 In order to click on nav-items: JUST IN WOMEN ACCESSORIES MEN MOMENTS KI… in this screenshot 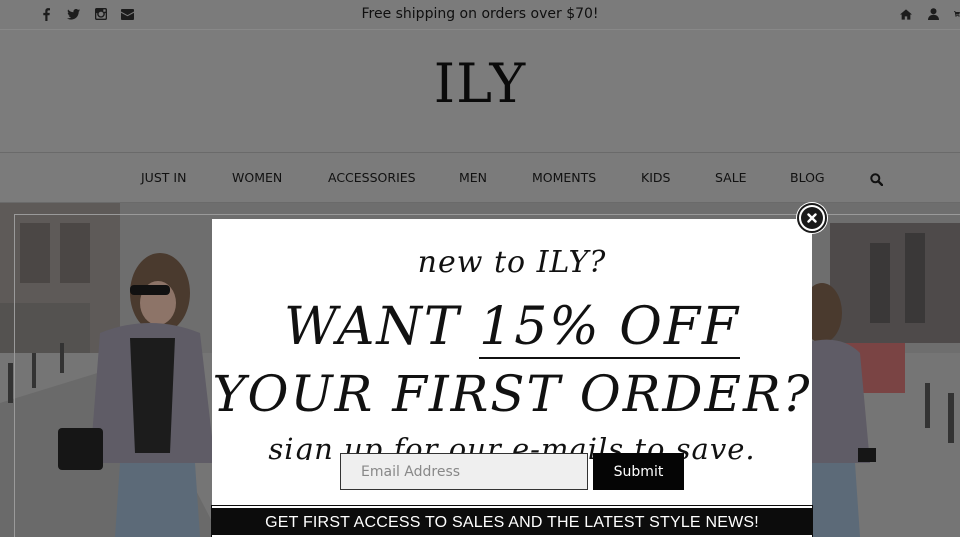, I will do `click(480, 179)`.